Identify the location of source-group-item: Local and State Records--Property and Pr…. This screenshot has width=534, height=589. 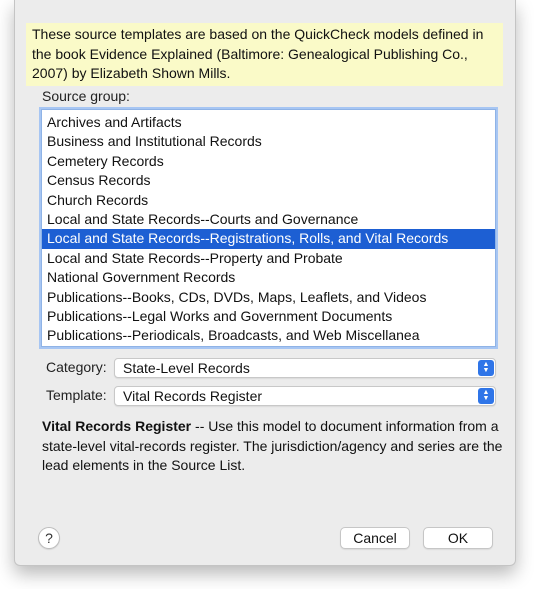
(268, 258).